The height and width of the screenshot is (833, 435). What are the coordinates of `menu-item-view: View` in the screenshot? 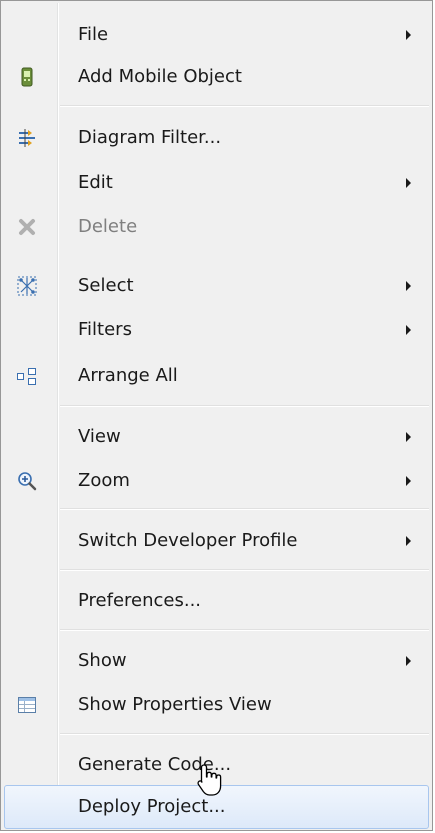 It's located at (216, 437).